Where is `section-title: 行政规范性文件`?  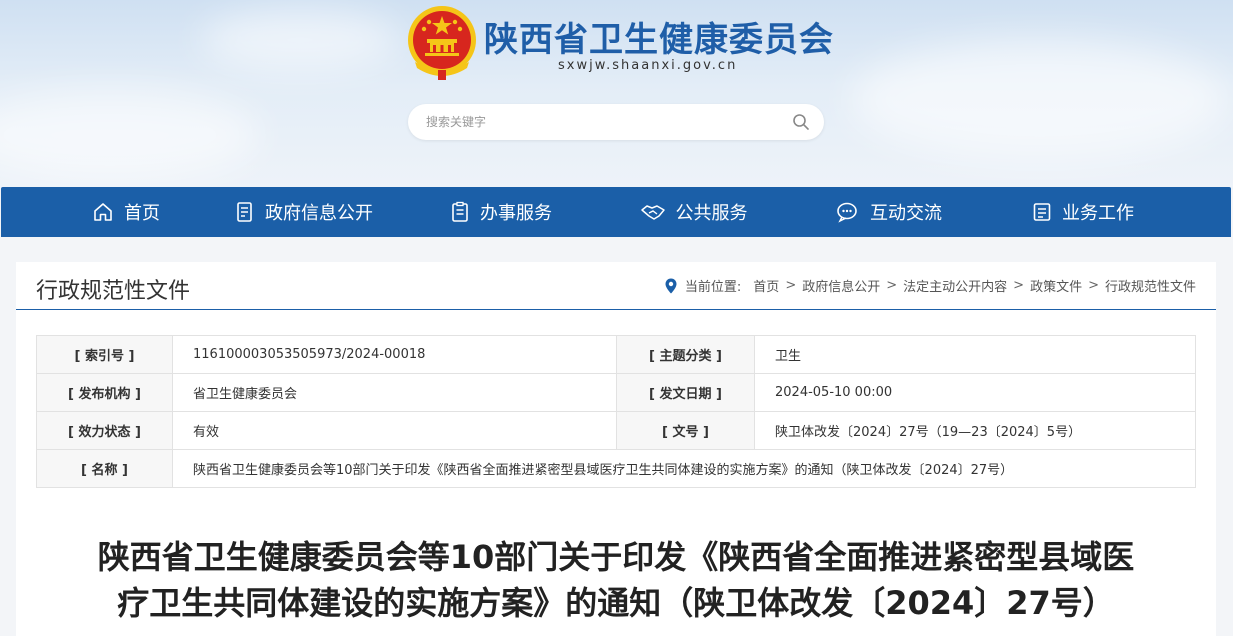 section-title: 行政规范性文件 is located at coordinates (113, 291).